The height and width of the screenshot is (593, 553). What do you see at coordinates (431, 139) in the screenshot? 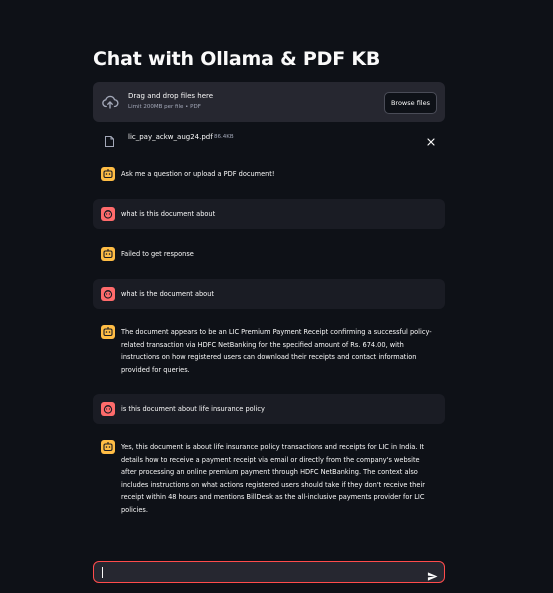
I see `close-icon` at bounding box center [431, 139].